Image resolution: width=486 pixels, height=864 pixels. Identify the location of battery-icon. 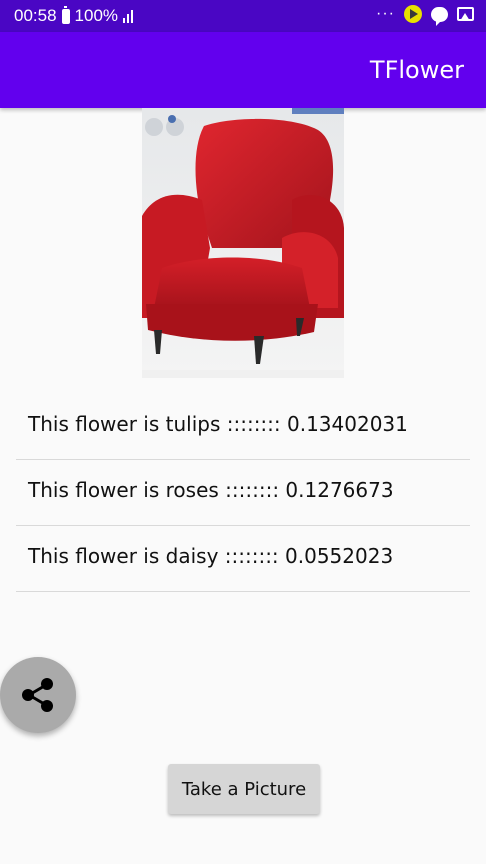
(65, 14).